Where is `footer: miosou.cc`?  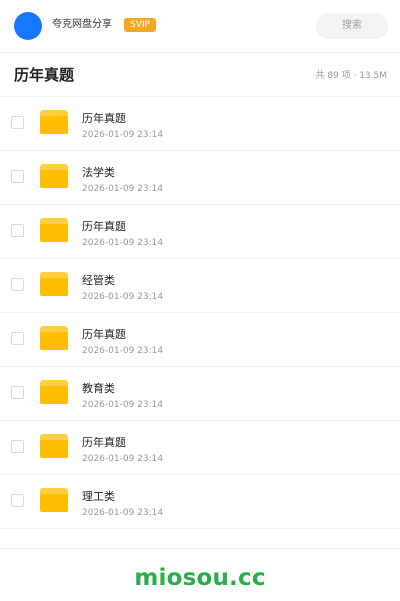
footer: miosou.cc is located at coordinates (200, 574).